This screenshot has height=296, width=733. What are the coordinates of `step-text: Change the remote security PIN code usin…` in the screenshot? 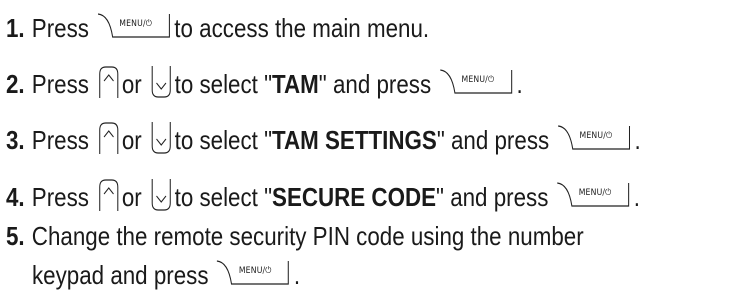 It's located at (307, 236).